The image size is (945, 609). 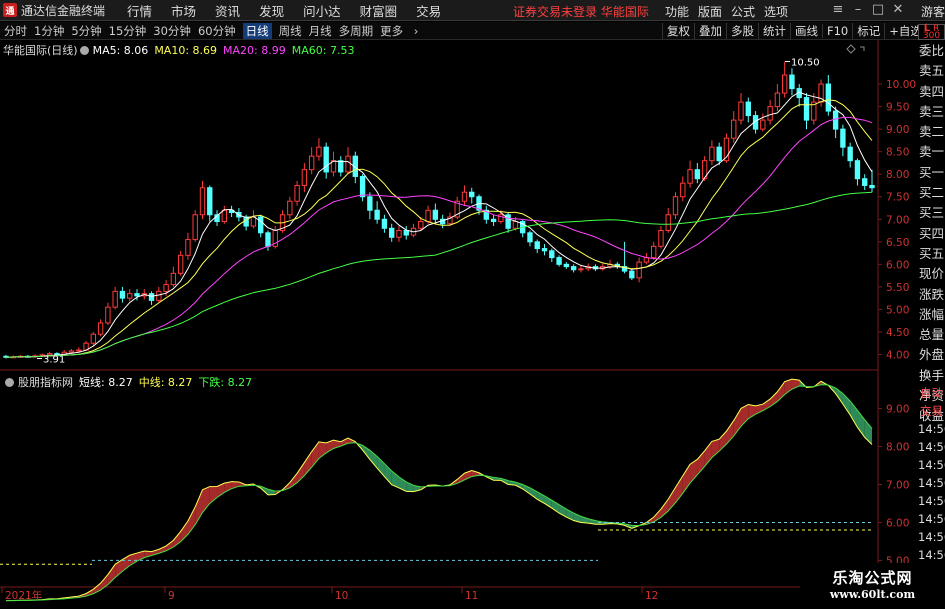 What do you see at coordinates (931, 234) in the screenshot?
I see `sidebar-row: 买四` at bounding box center [931, 234].